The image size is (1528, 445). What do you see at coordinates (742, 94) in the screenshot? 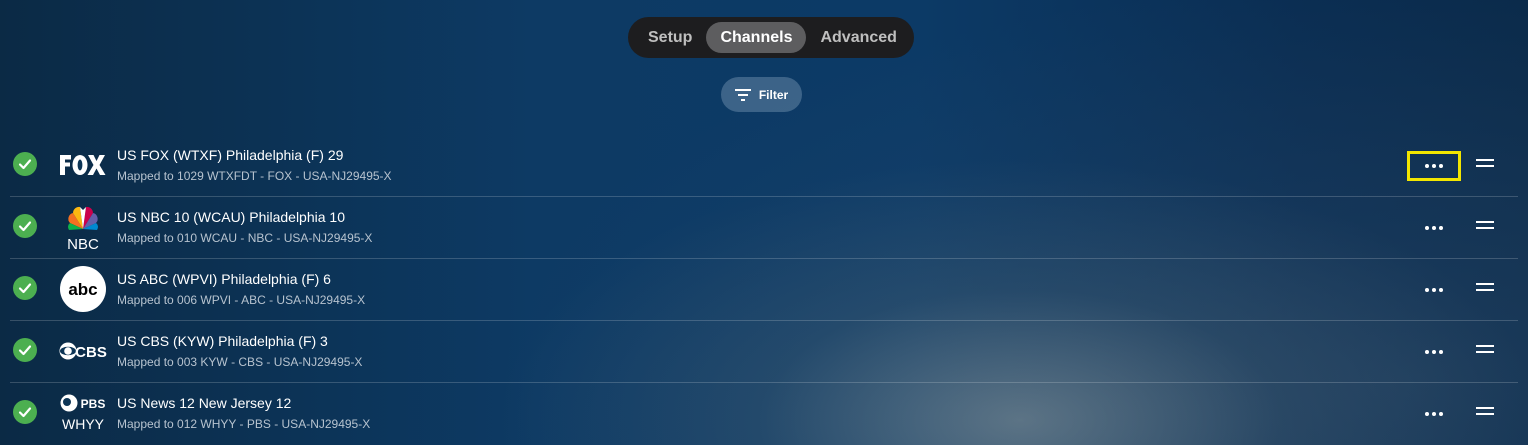
I see `filter-icon` at bounding box center [742, 94].